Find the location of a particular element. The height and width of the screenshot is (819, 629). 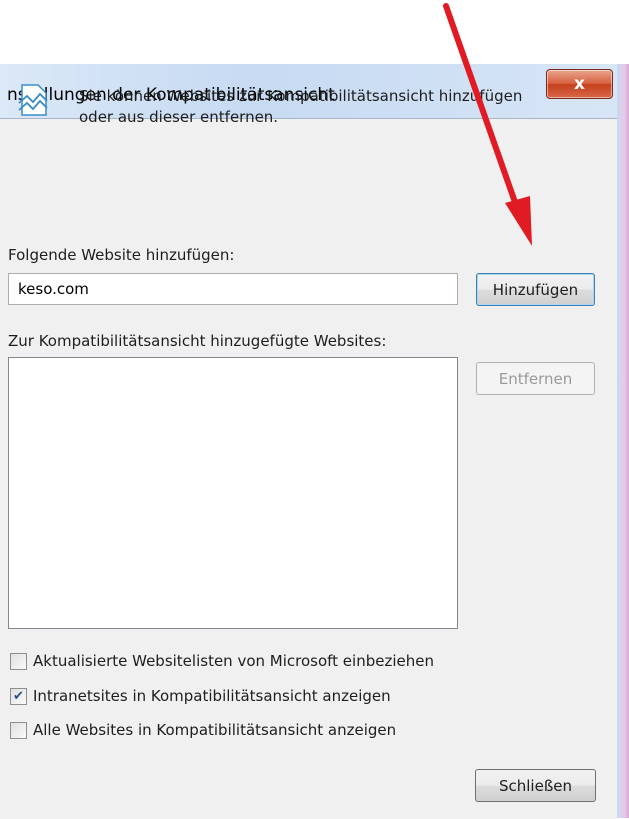

checkbox-include-microsoft-lists is located at coordinates (18, 661).